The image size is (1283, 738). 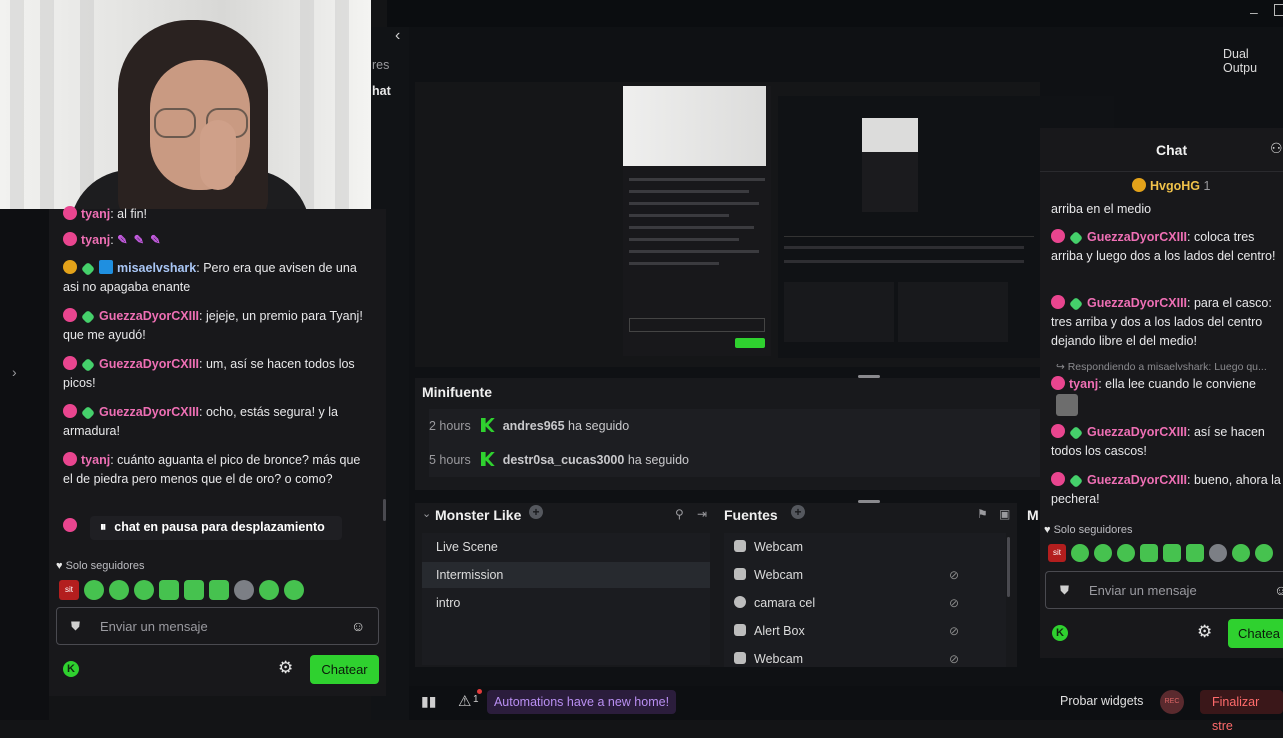 What do you see at coordinates (566, 603) in the screenshot?
I see `scene-item: intro` at bounding box center [566, 603].